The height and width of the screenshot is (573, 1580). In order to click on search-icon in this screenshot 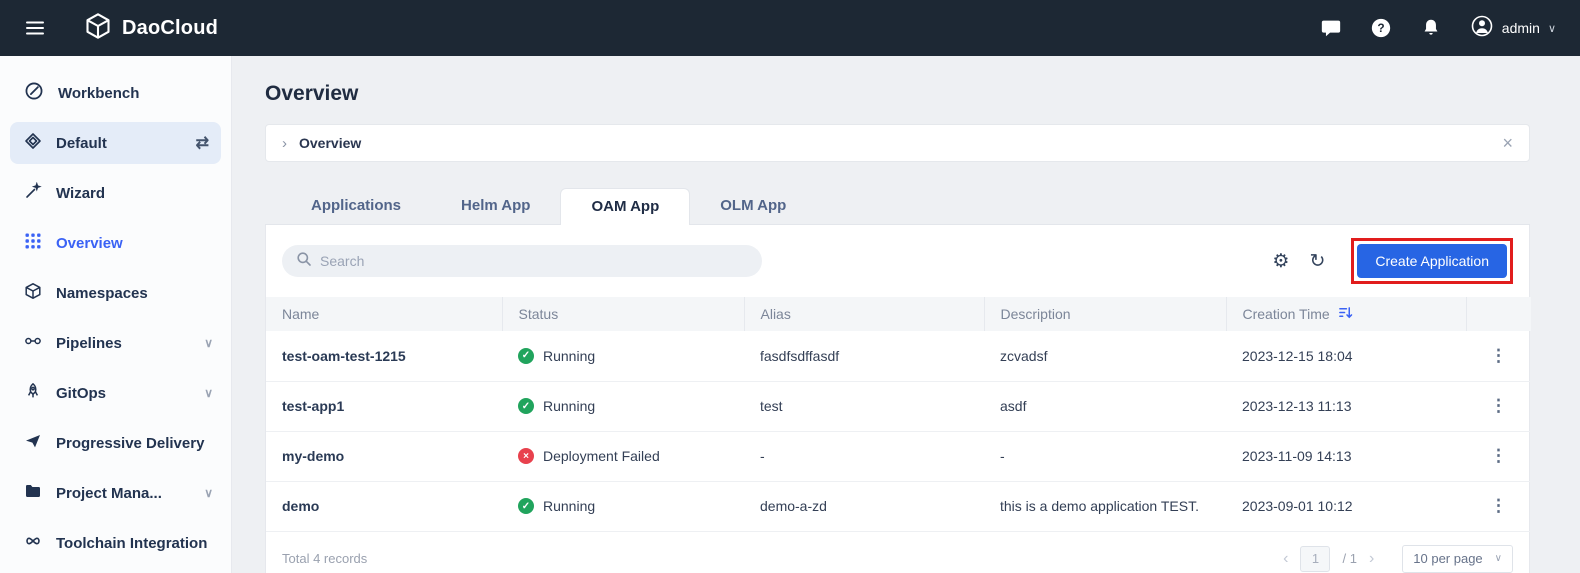, I will do `click(304, 261)`.